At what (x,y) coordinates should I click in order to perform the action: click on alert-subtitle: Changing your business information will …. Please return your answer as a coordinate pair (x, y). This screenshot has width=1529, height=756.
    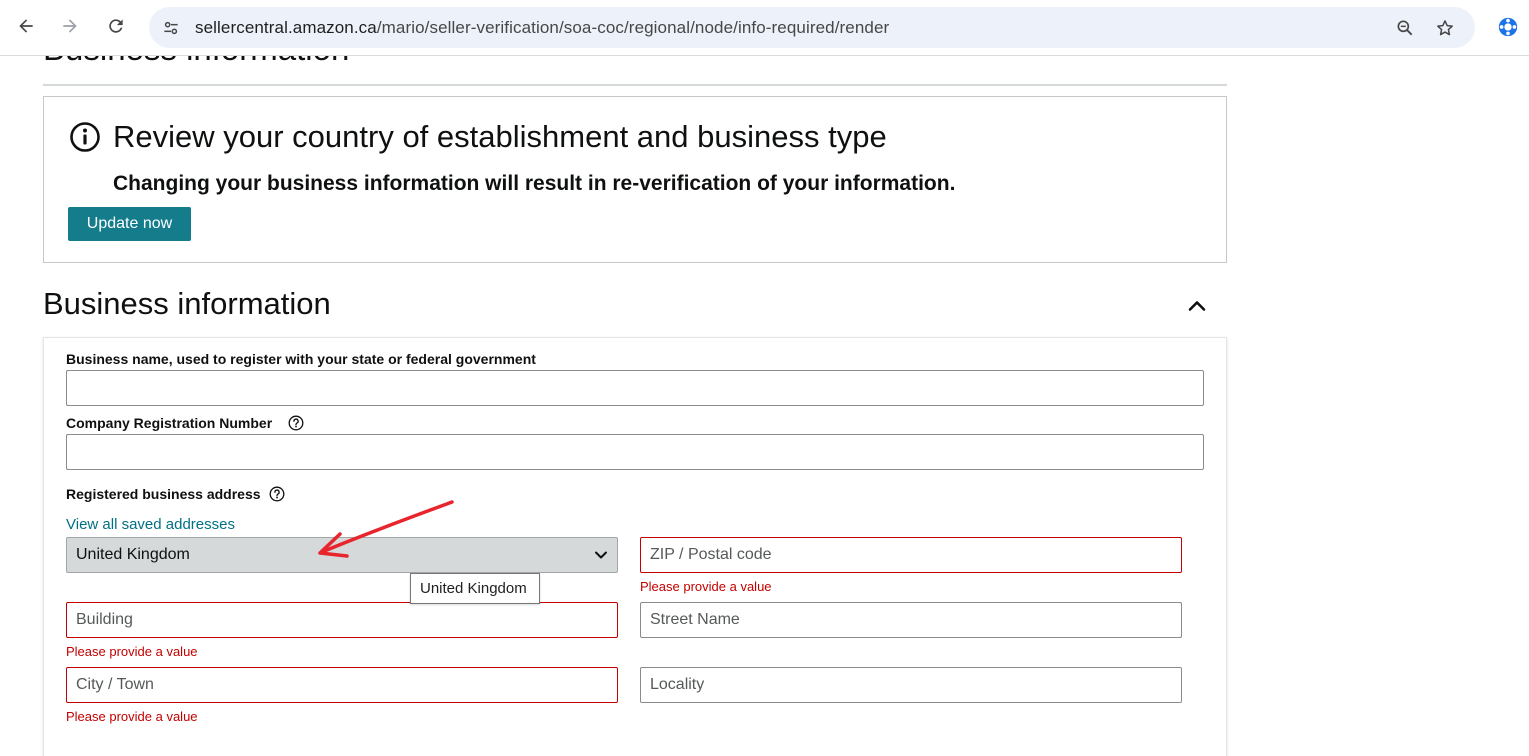
    Looking at the image, I should click on (534, 183).